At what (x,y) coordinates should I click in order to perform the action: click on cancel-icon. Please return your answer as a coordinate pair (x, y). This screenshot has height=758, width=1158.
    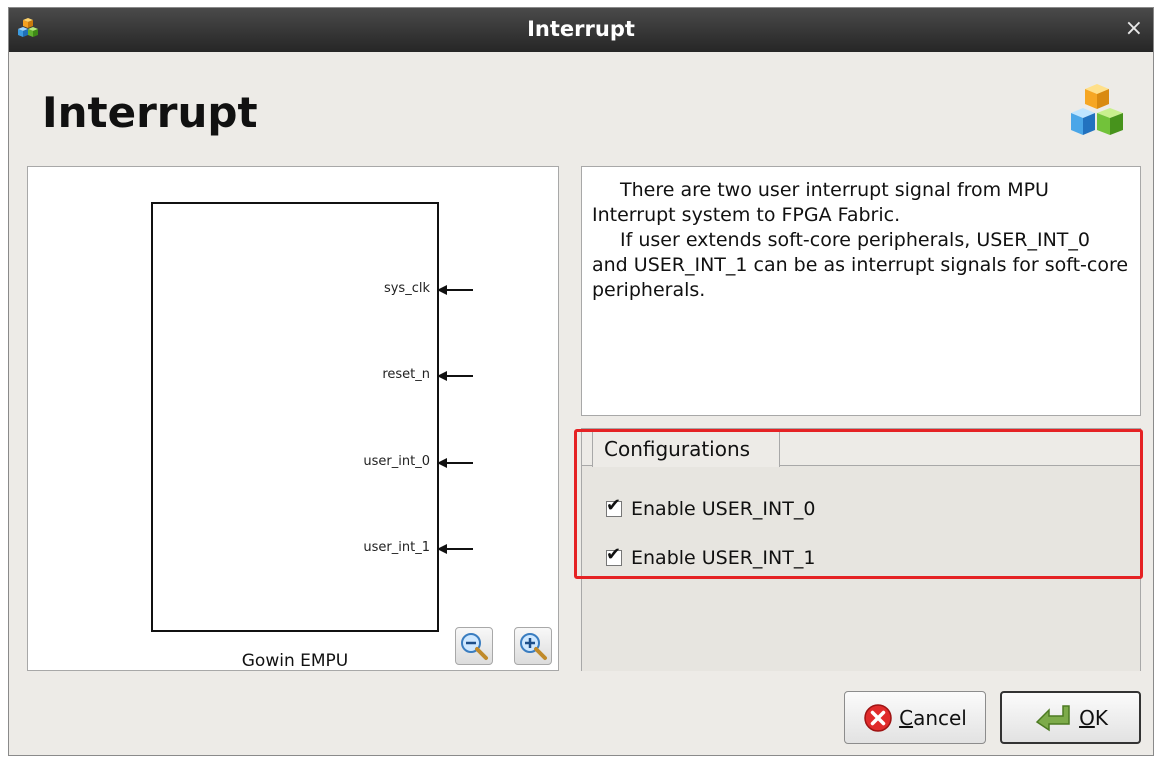
    Looking at the image, I should click on (878, 717).